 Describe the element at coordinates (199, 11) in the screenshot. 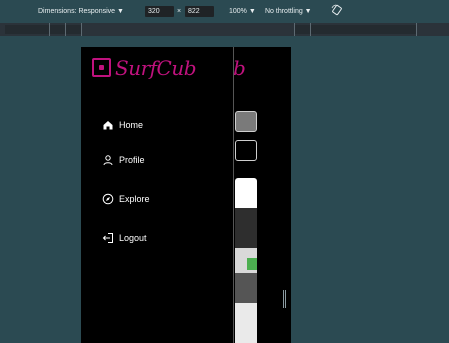

I see `height-input: 822` at that location.